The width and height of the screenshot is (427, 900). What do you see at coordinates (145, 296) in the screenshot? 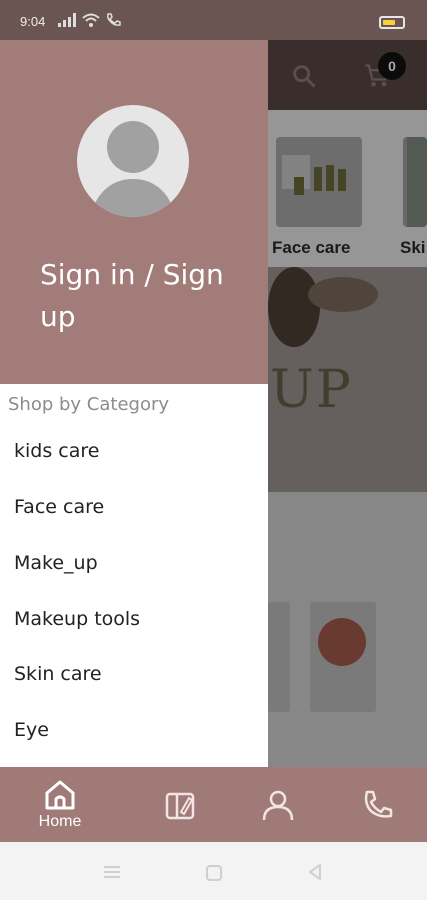
I see `sign-in-link: Sign in / Sign up` at bounding box center [145, 296].